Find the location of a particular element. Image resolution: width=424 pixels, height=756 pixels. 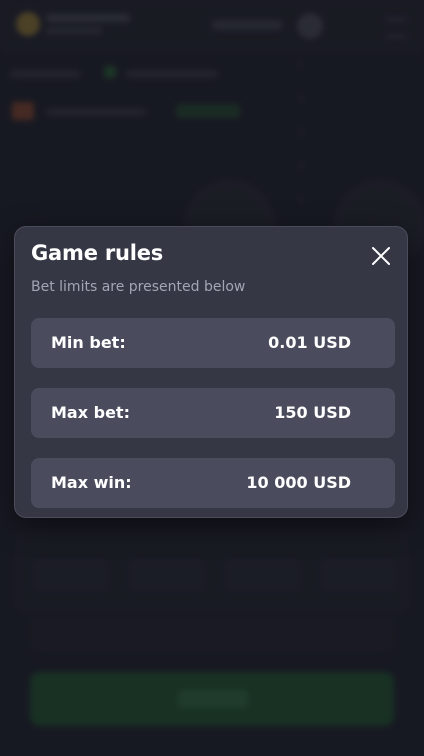

max-bet-value: 150 USD is located at coordinates (312, 412).